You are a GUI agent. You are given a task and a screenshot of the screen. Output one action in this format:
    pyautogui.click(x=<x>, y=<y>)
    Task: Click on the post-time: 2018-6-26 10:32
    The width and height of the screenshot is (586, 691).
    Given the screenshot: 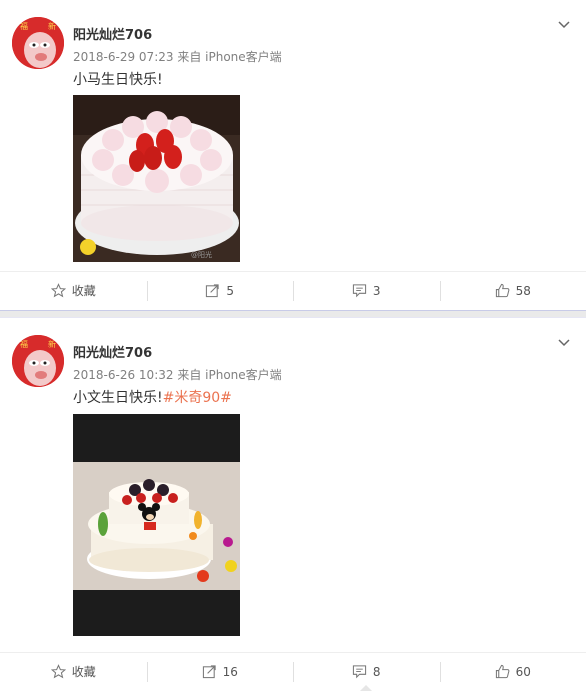 What is the action you would take?
    pyautogui.click(x=123, y=375)
    